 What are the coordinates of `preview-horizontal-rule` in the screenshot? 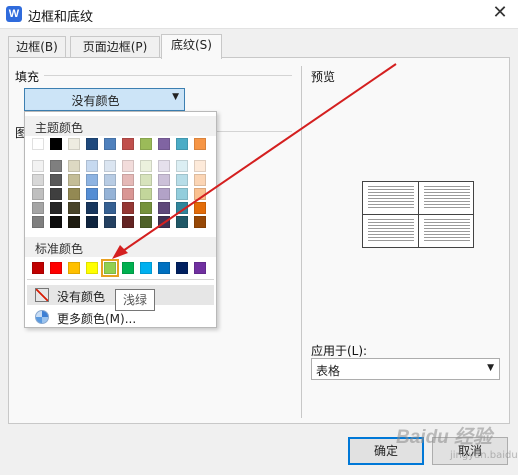 It's located at (418, 214).